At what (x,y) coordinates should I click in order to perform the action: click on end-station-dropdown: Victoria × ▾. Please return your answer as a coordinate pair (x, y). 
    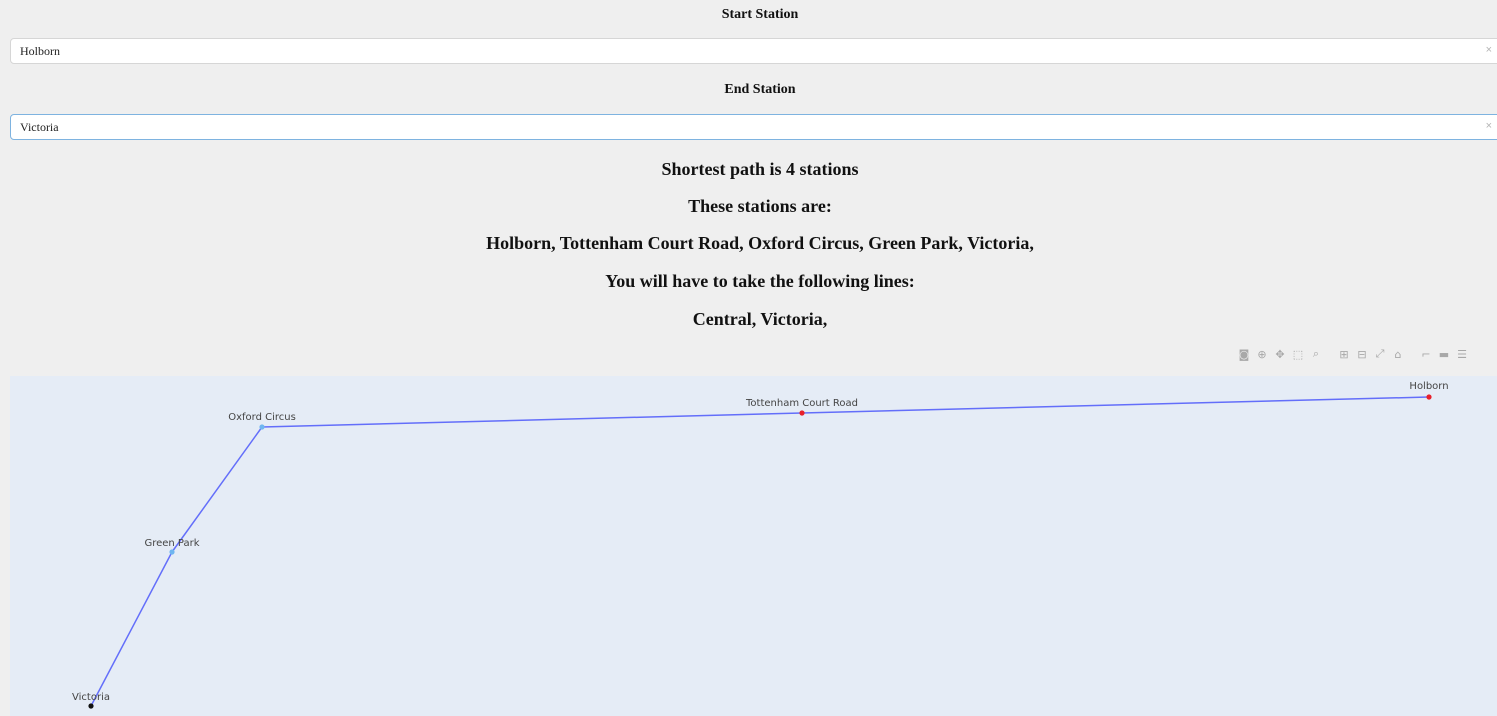
    Looking at the image, I should click on (753, 127).